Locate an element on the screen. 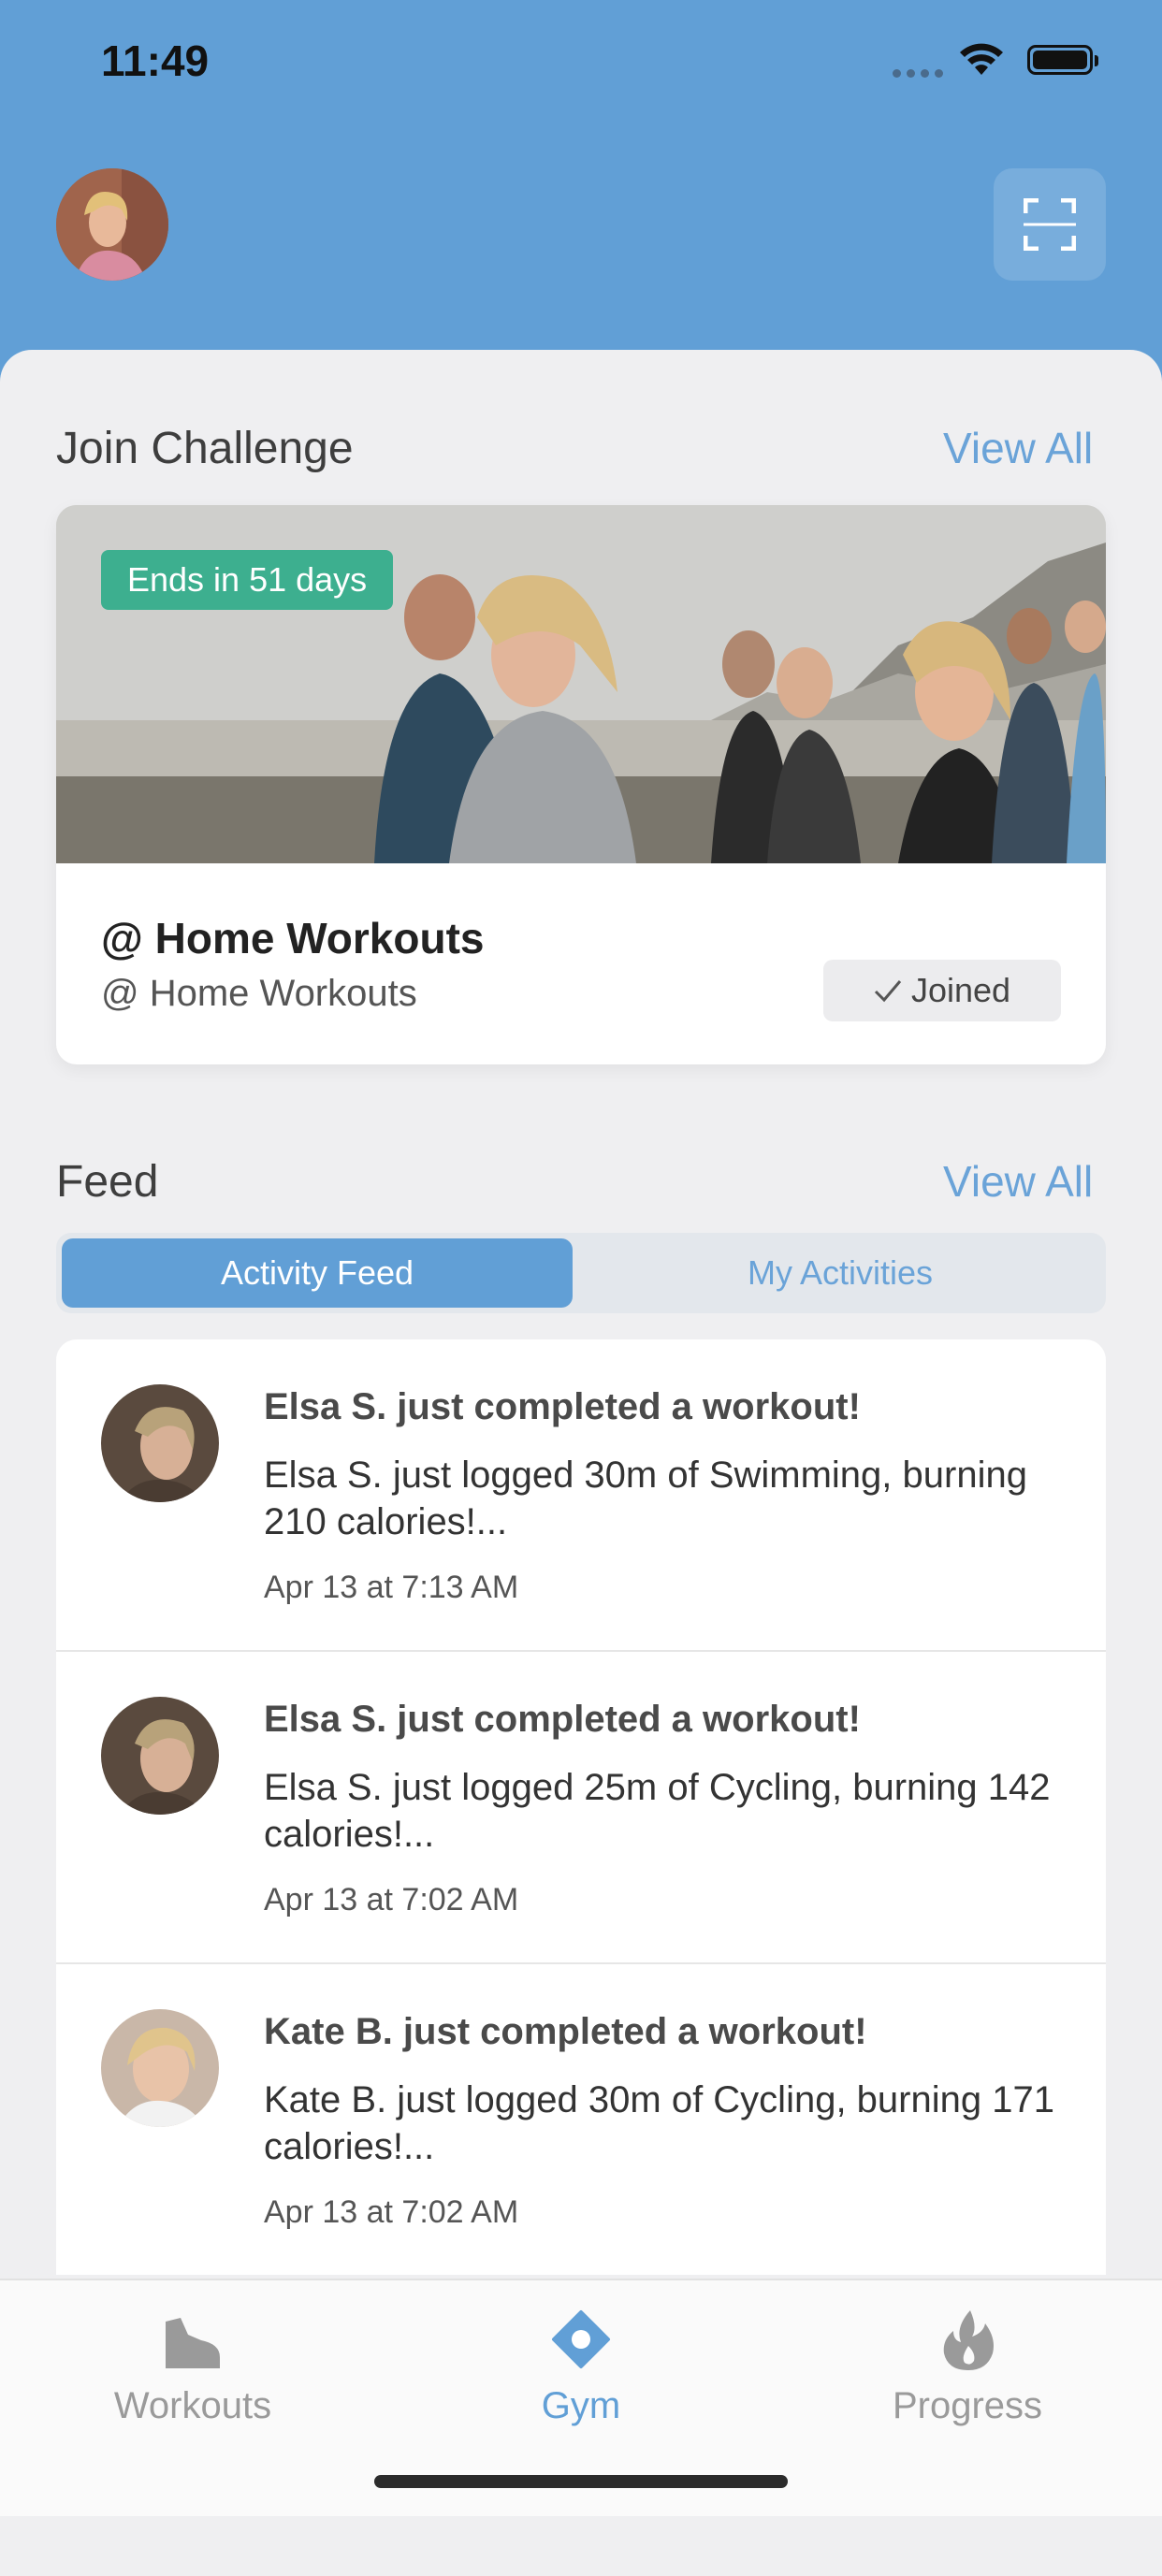  feed-item-title: Kate B. just completed a workout! is located at coordinates (566, 2031).